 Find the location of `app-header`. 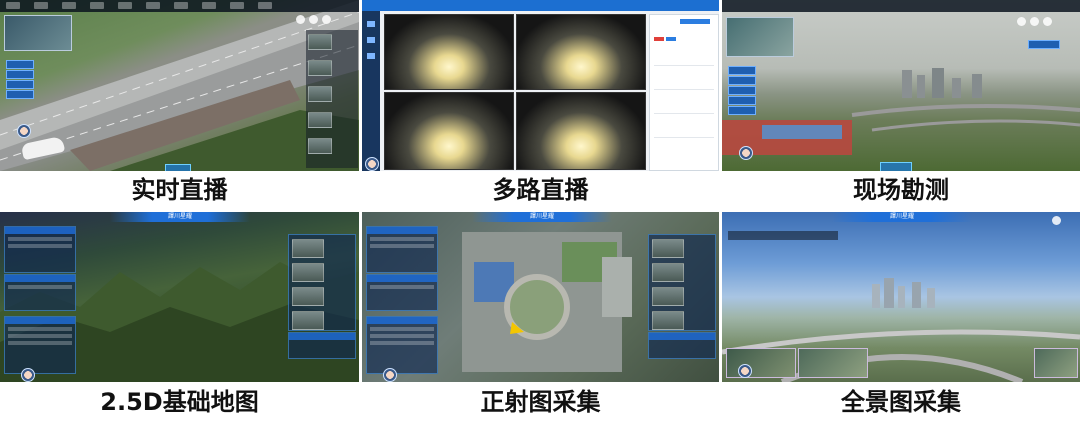

app-header is located at coordinates (540, 5).